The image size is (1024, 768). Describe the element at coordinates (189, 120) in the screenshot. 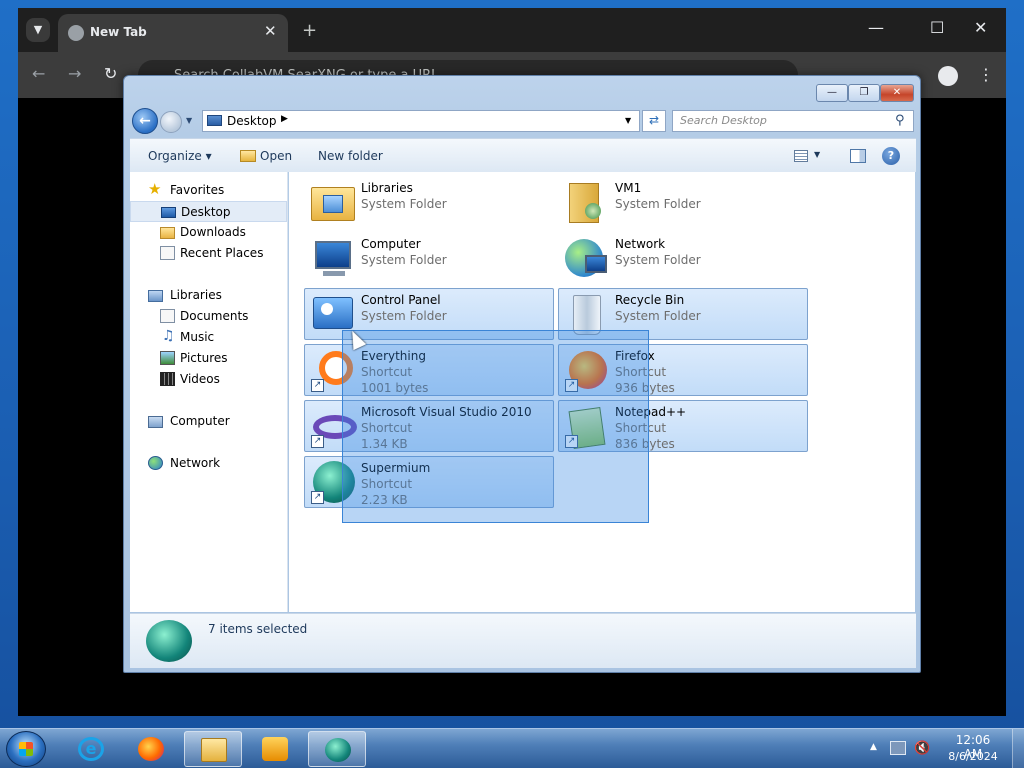

I see `history-dropdown-icon: ▼` at that location.